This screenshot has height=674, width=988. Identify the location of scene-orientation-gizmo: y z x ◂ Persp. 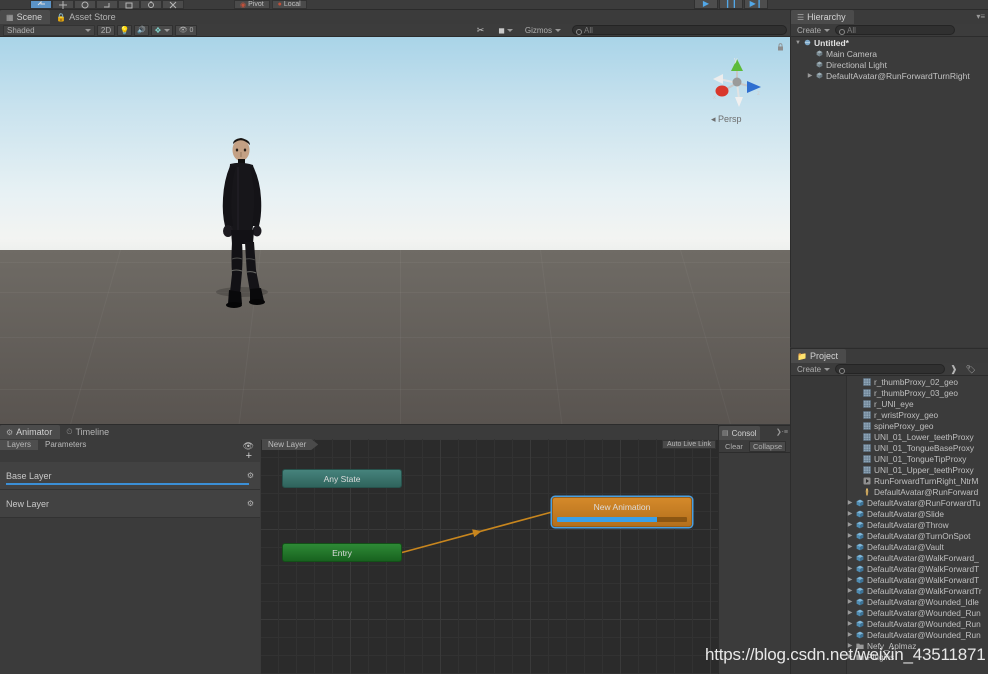
(737, 91).